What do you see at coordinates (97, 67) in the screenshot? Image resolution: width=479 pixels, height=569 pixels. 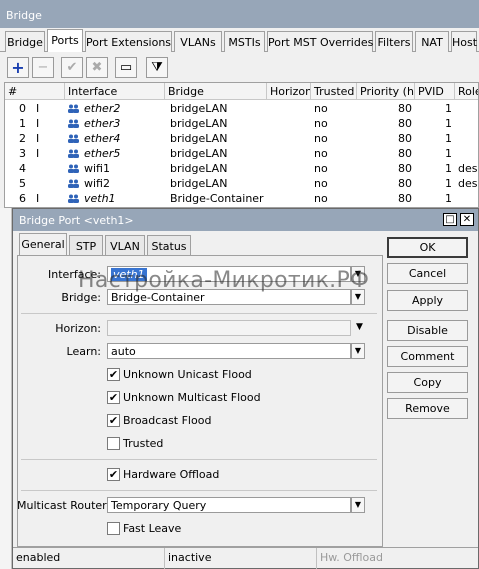 I see `disable-button: ✖` at bounding box center [97, 67].